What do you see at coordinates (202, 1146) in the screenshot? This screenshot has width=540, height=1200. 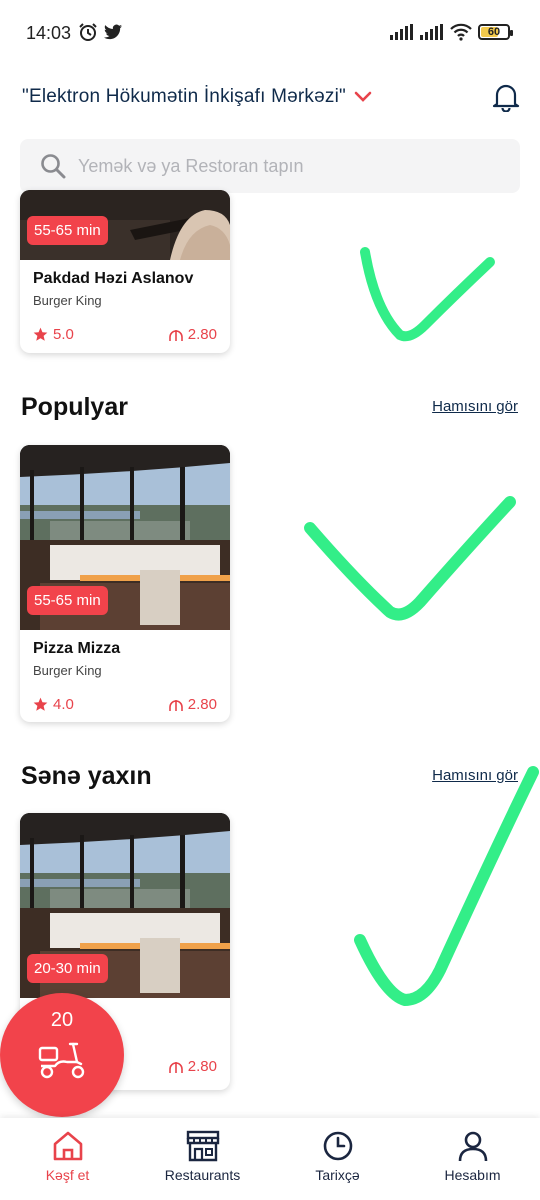 I see `store-icon` at bounding box center [202, 1146].